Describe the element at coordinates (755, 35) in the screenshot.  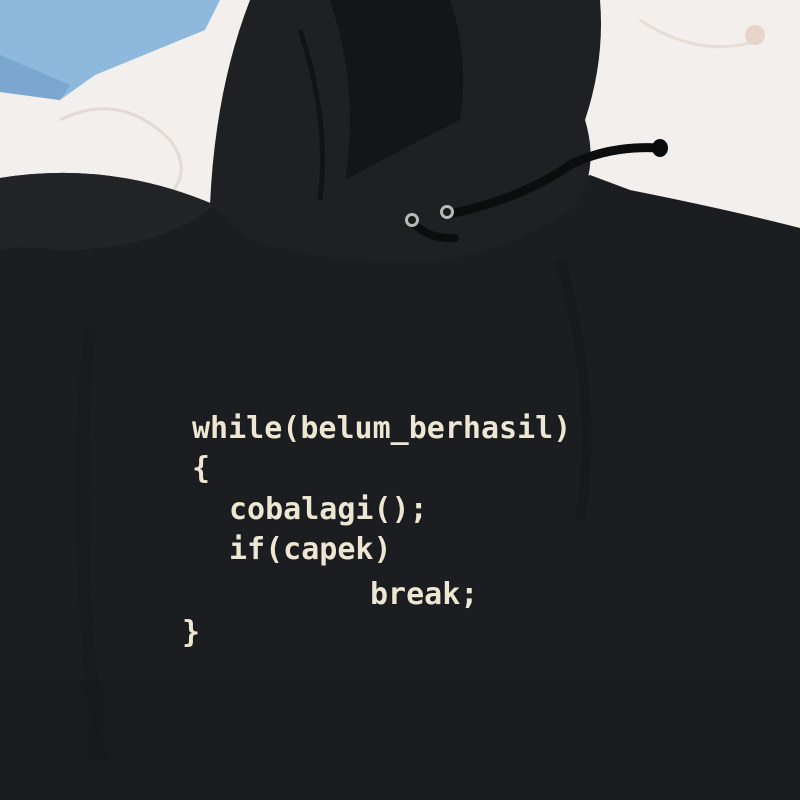
I see `fabric-stain` at that location.